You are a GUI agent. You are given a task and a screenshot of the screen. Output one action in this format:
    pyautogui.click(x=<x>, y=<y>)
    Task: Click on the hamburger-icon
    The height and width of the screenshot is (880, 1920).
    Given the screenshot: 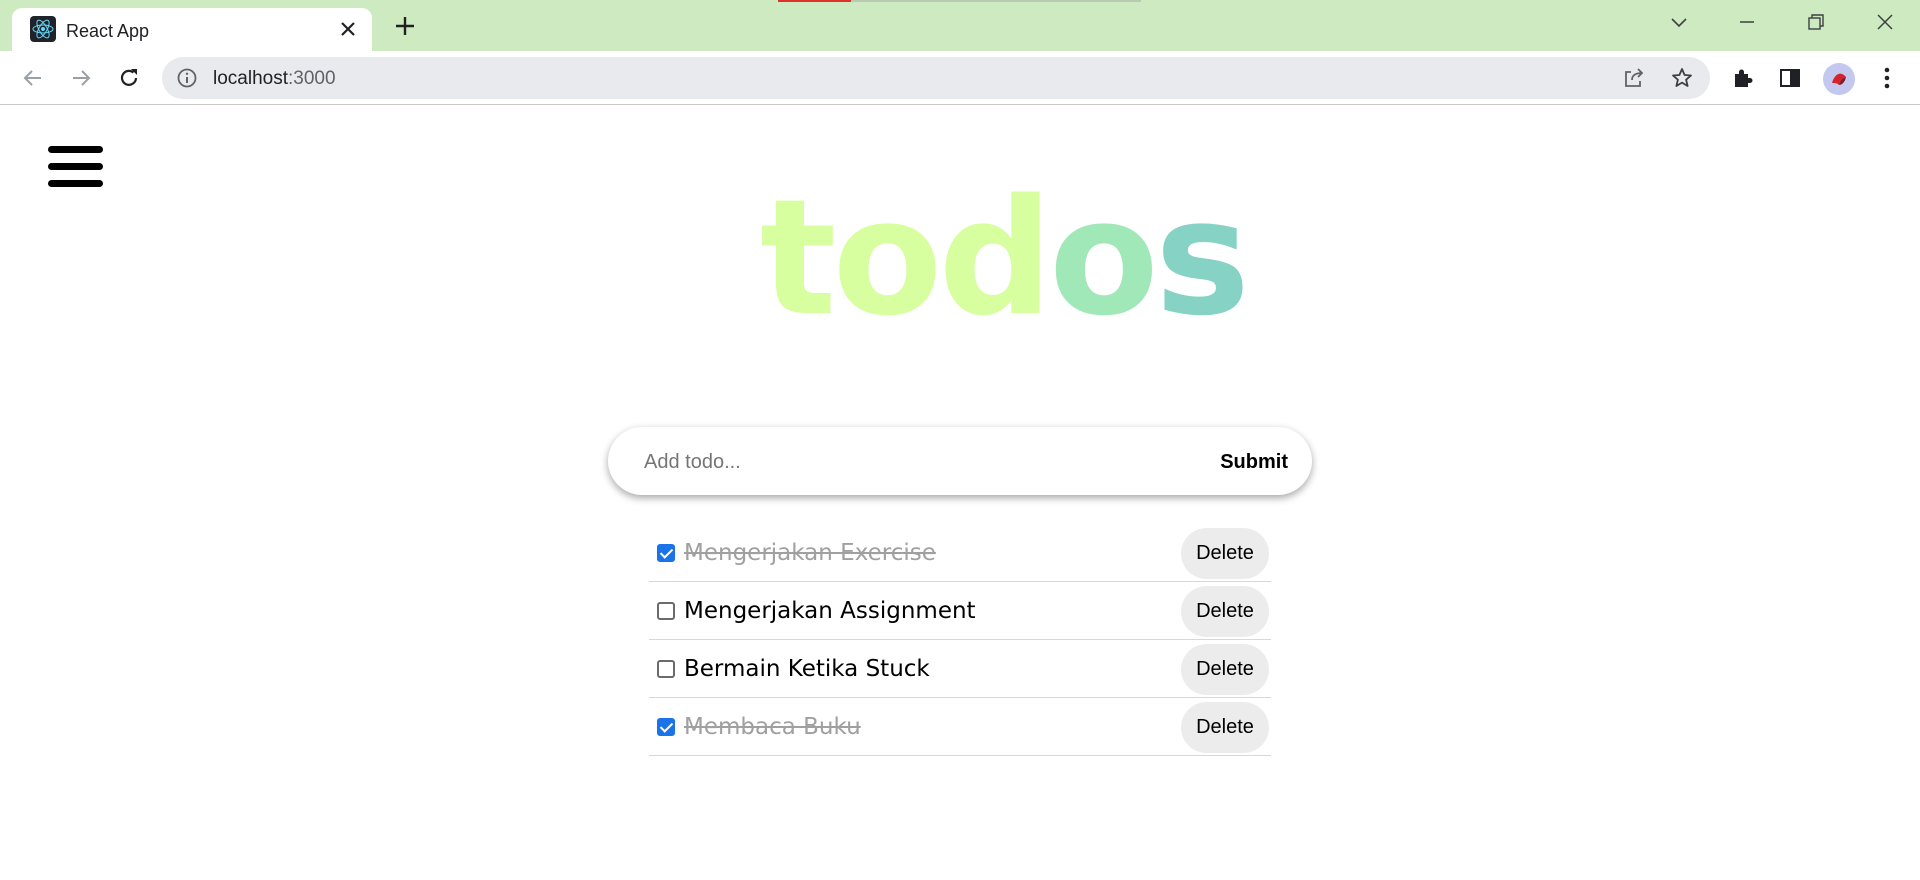 What is the action you would take?
    pyautogui.click(x=76, y=167)
    